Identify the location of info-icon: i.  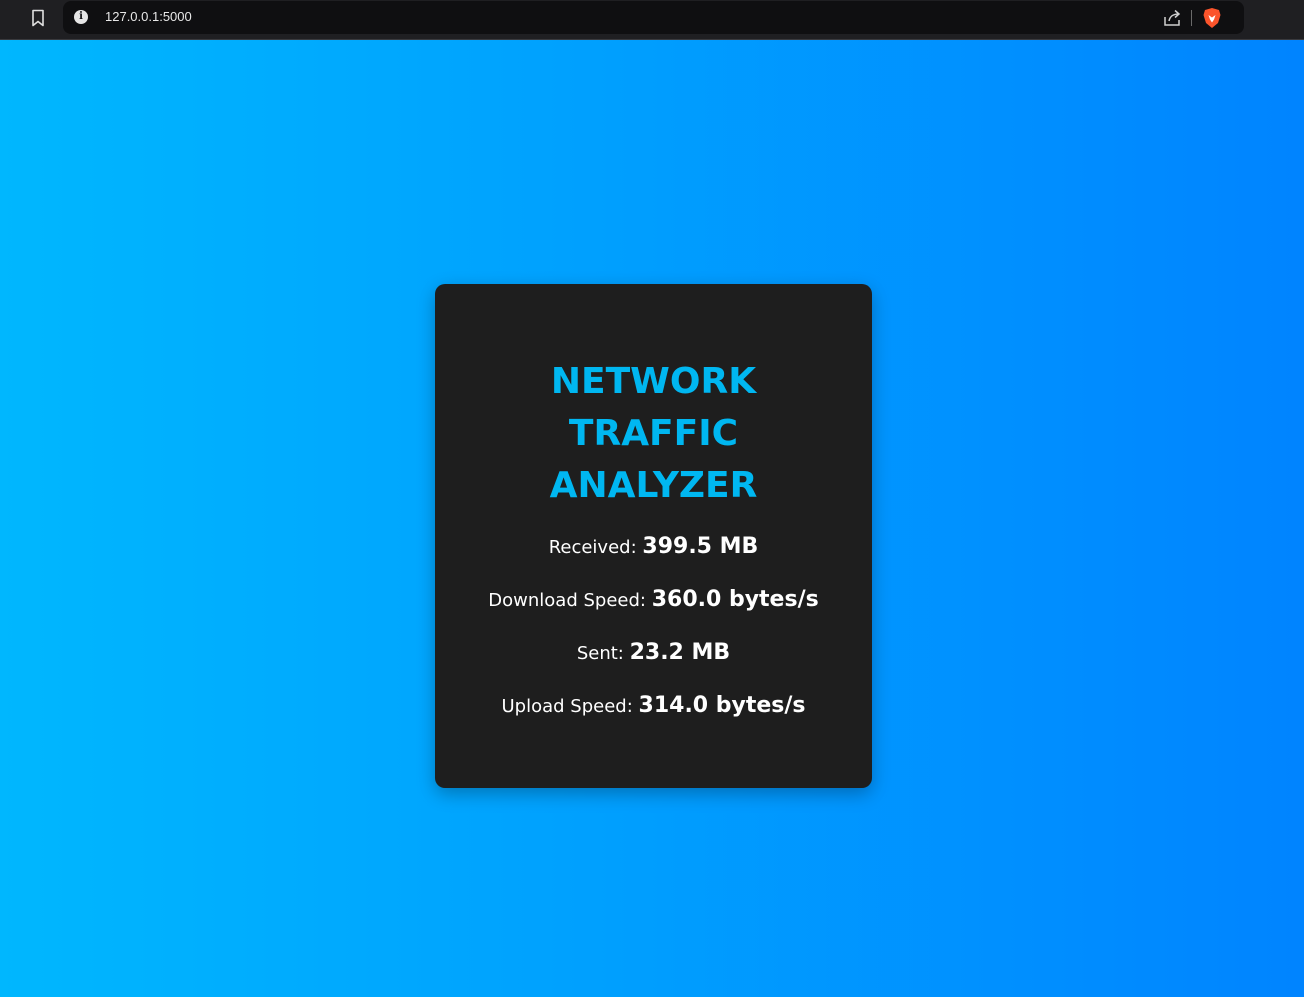
(81, 17).